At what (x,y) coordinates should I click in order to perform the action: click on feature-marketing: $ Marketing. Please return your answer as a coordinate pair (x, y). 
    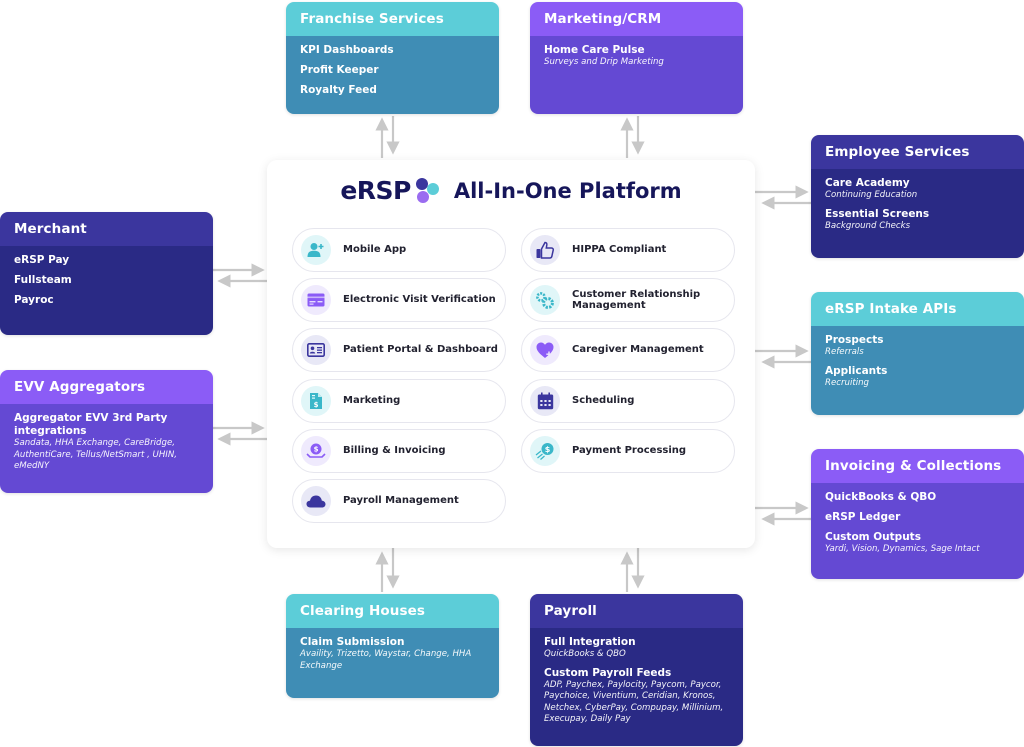
    Looking at the image, I should click on (399, 401).